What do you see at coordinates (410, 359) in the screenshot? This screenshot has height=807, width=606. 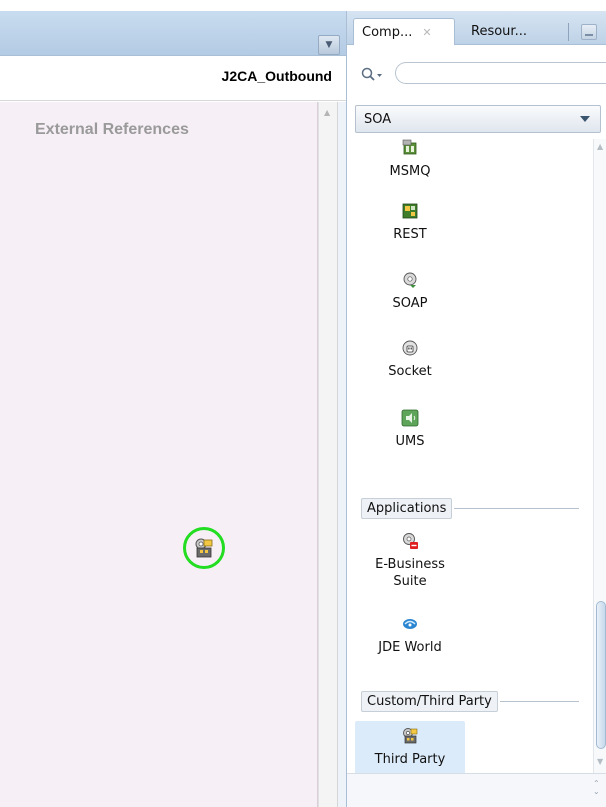 I see `palette-item-socket: Socket` at bounding box center [410, 359].